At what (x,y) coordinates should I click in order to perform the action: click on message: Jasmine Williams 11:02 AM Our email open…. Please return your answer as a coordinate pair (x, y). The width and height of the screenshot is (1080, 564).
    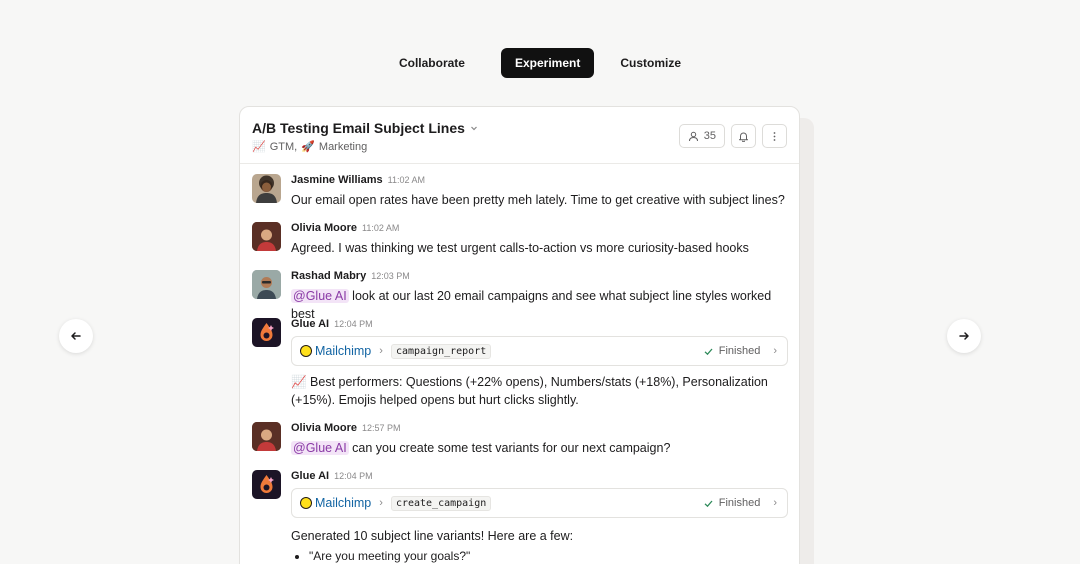
    Looking at the image, I should click on (519, 198).